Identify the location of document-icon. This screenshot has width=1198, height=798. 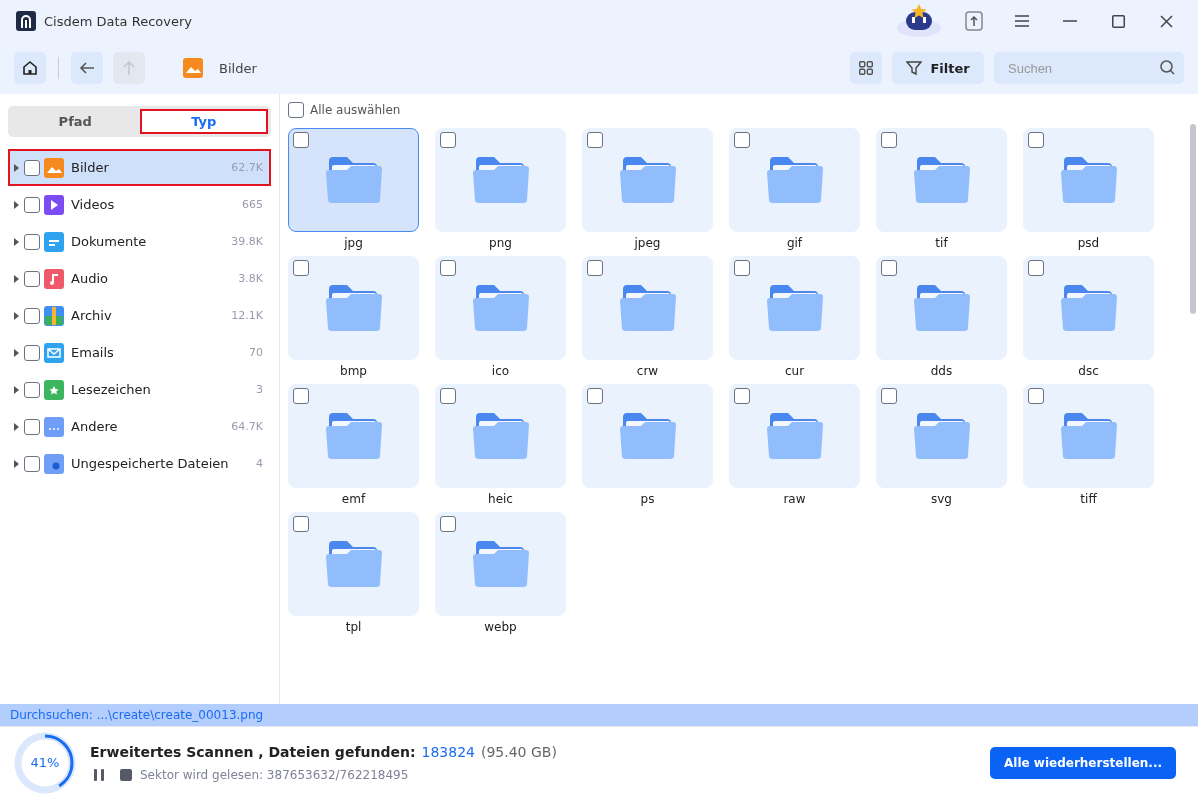
(54, 241).